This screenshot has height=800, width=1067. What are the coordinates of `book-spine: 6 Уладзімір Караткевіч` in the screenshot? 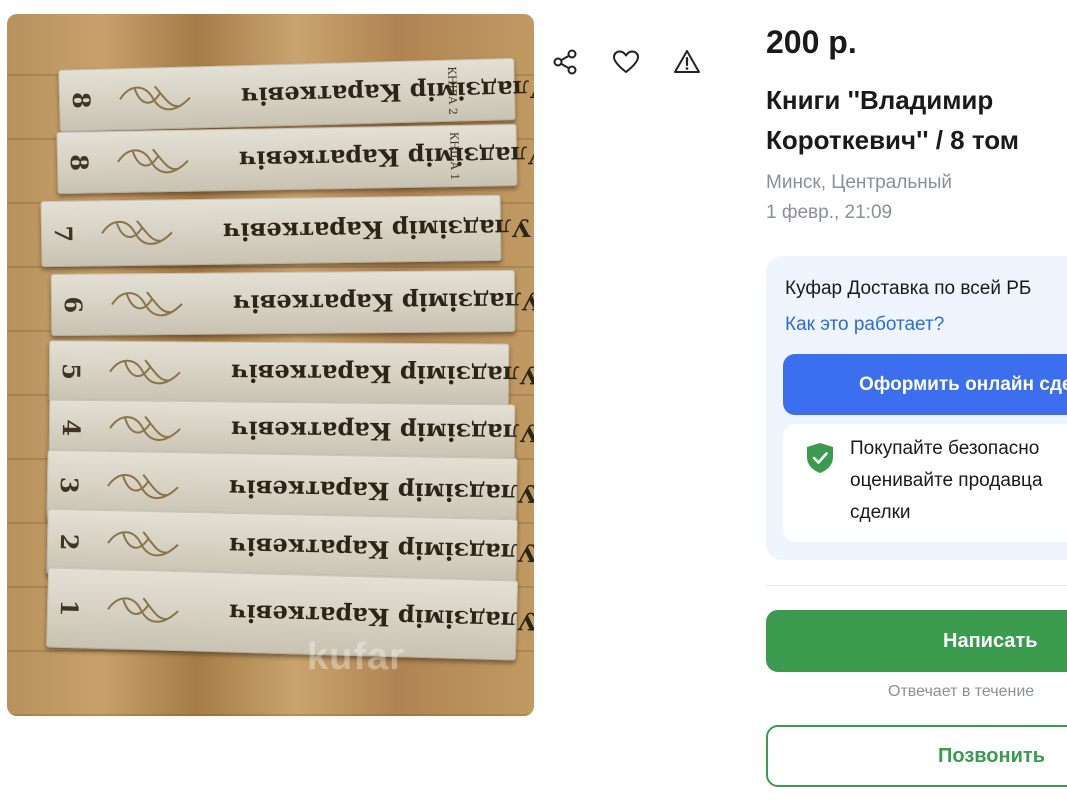 It's located at (292, 303).